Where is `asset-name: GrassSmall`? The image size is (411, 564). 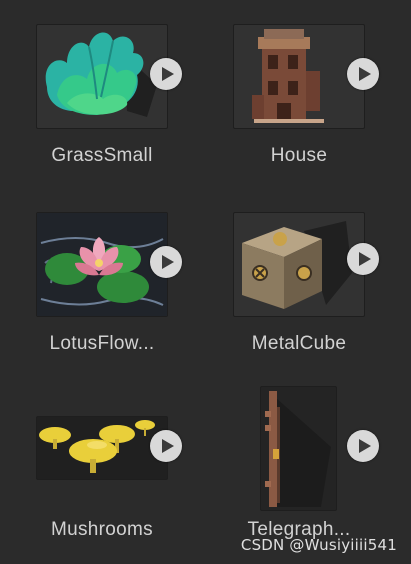
asset-name: GrassSmall is located at coordinates (102, 156).